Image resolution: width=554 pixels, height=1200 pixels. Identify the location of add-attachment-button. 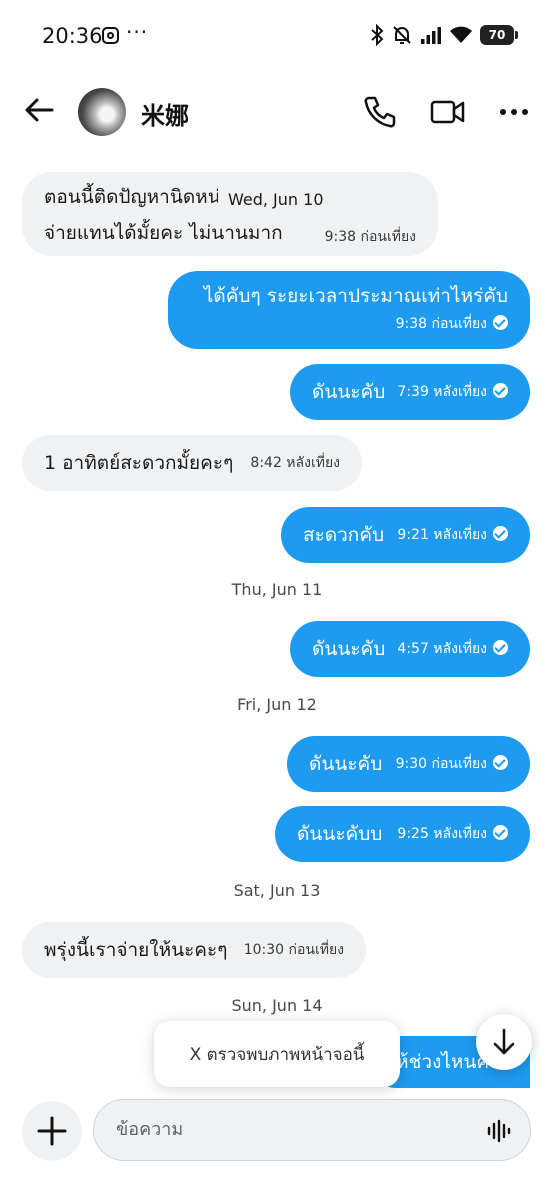
(52, 1131).